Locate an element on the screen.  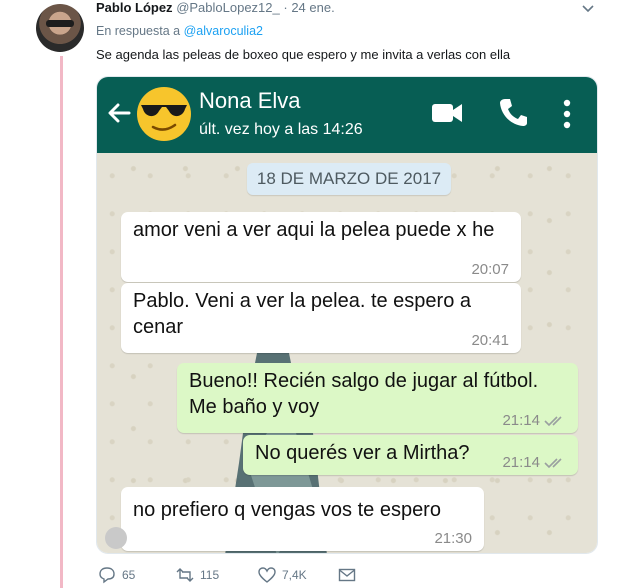
message-bubble-outgoing: No querés ver a Mirtha? 21:14 is located at coordinates (410, 455).